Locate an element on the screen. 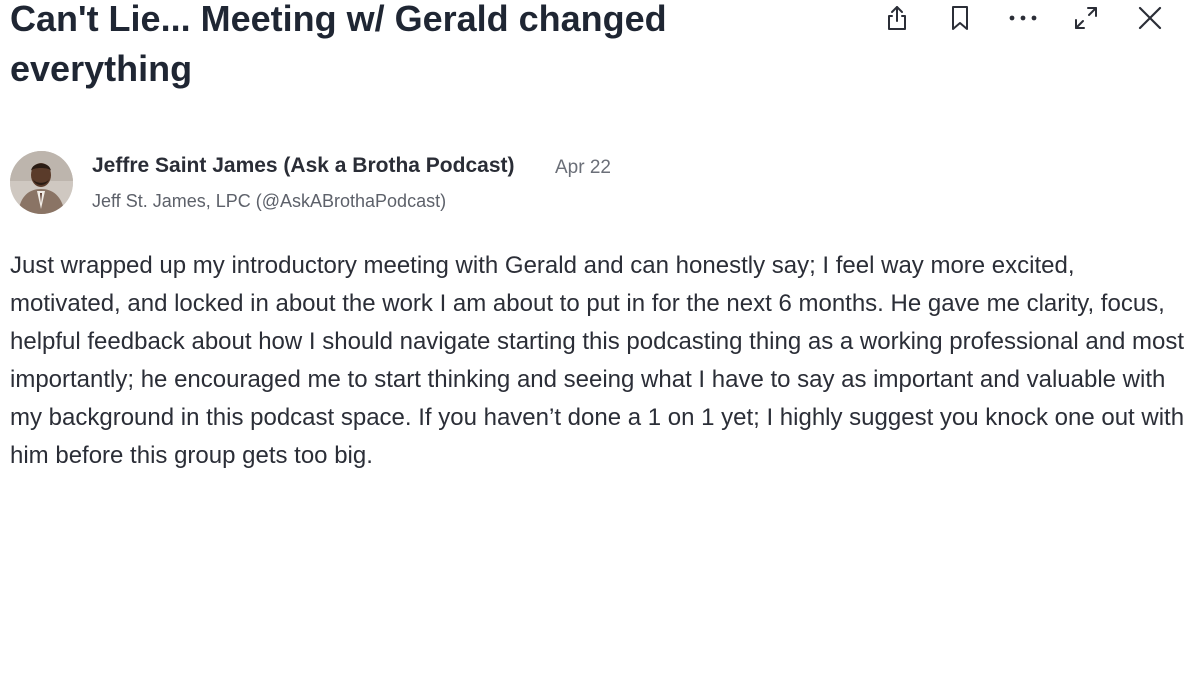  expand-icon is located at coordinates (1086, 18).